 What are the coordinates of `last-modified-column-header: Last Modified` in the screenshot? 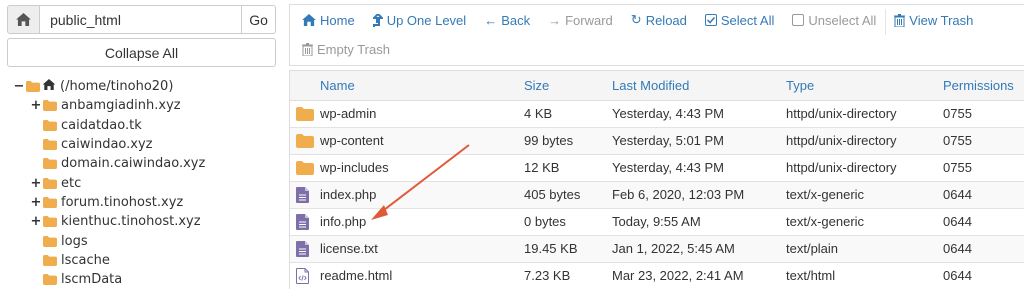 It's located at (699, 86).